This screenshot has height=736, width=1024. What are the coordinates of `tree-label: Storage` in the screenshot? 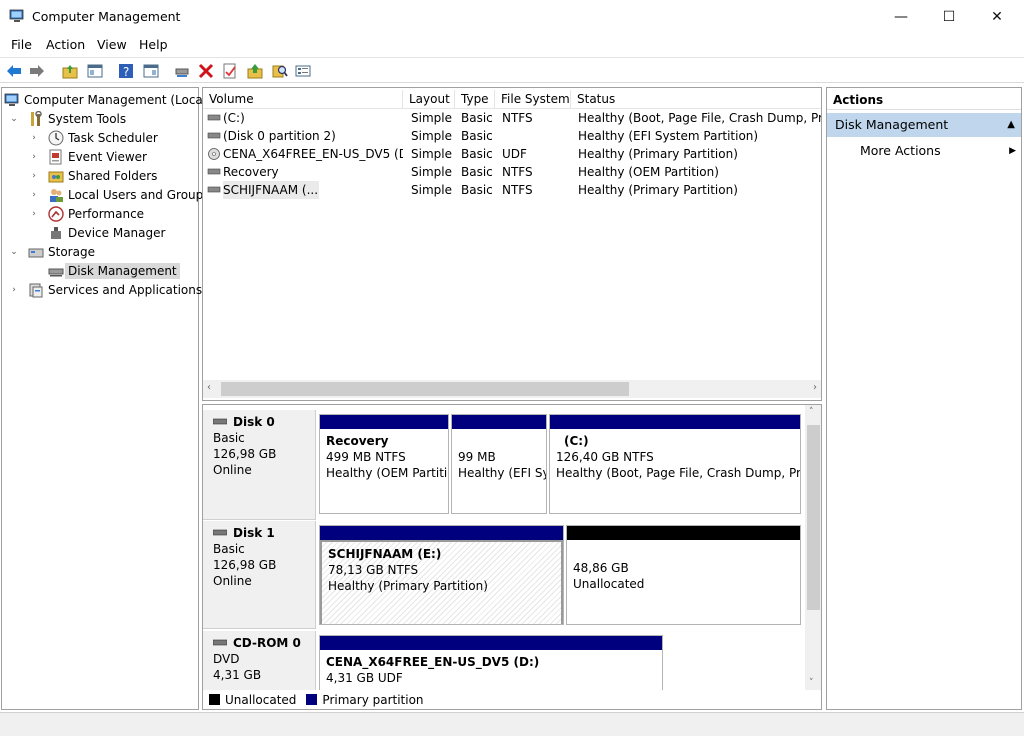 It's located at (71, 251).